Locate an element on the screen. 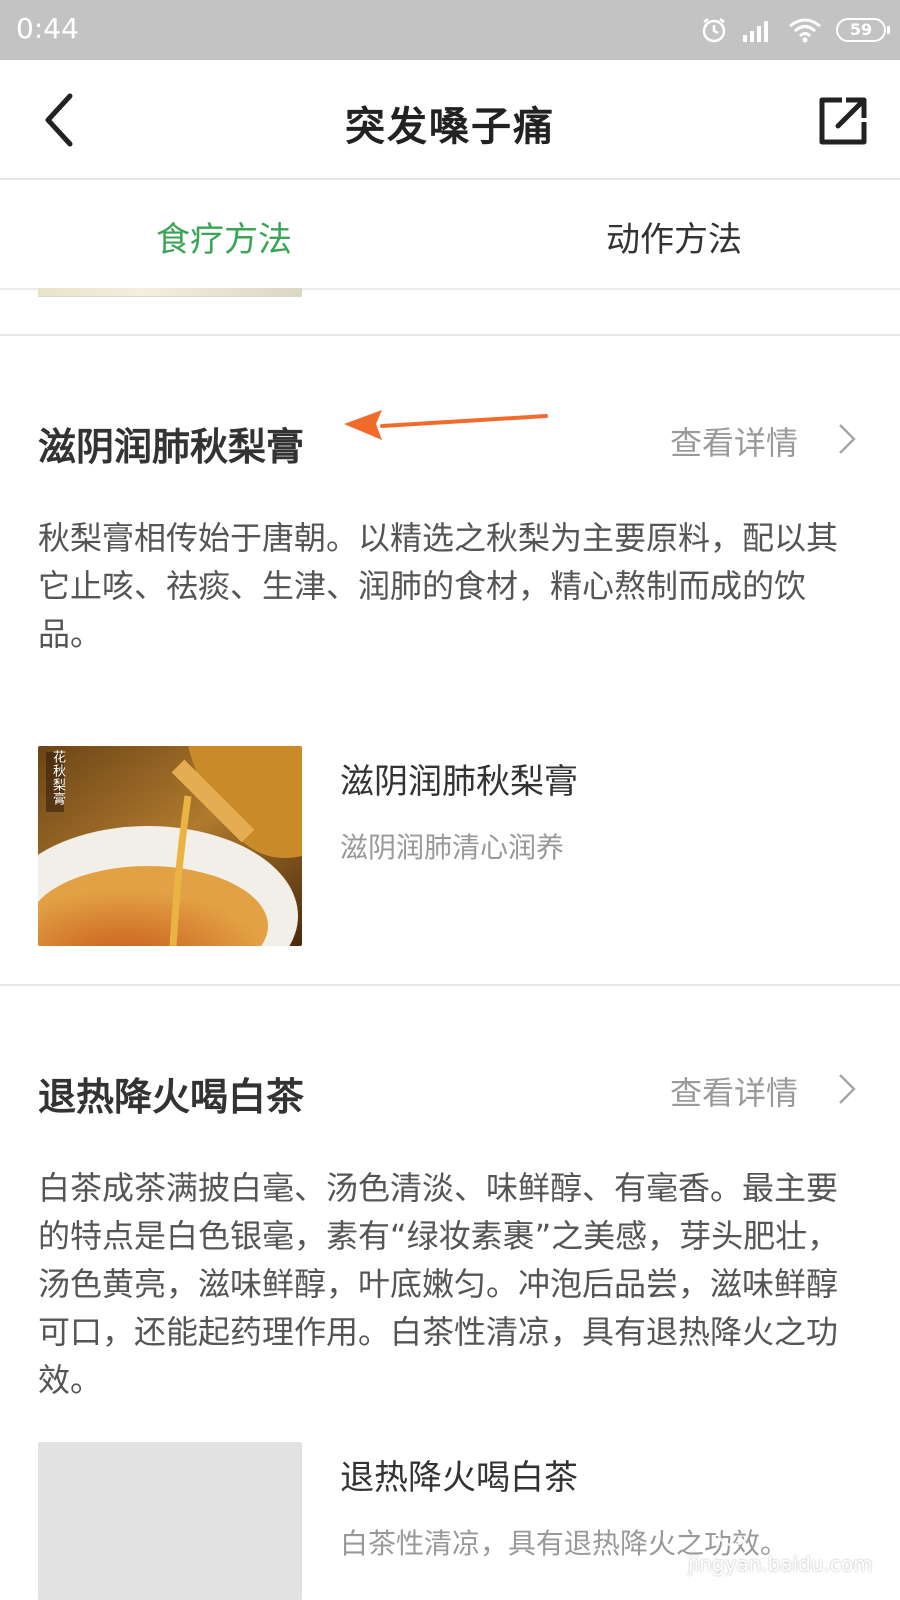 This screenshot has height=1600, width=900. annotation-arrow is located at coordinates (446, 425).